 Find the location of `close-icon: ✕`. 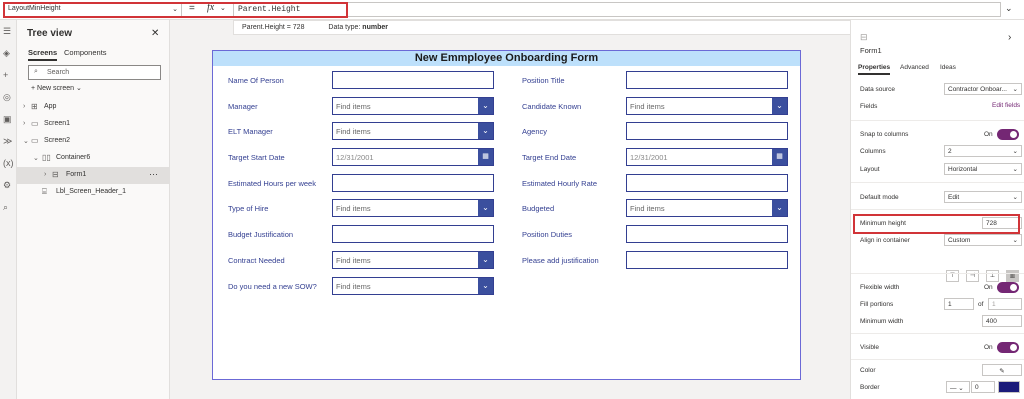

close-icon: ✕ is located at coordinates (155, 33).